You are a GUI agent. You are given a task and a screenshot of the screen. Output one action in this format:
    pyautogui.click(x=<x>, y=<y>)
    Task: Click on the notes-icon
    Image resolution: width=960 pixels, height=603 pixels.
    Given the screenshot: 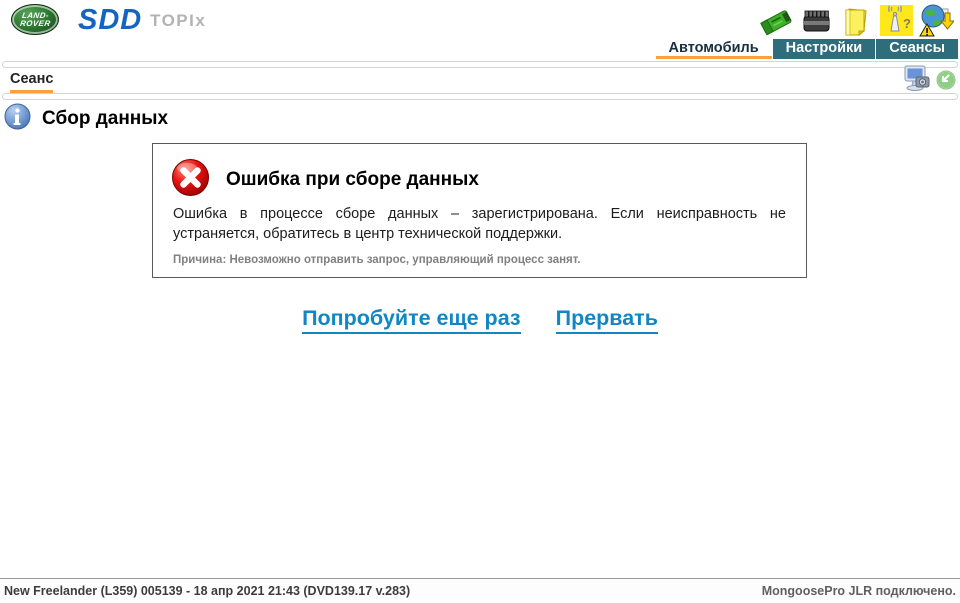 What is the action you would take?
    pyautogui.click(x=856, y=20)
    